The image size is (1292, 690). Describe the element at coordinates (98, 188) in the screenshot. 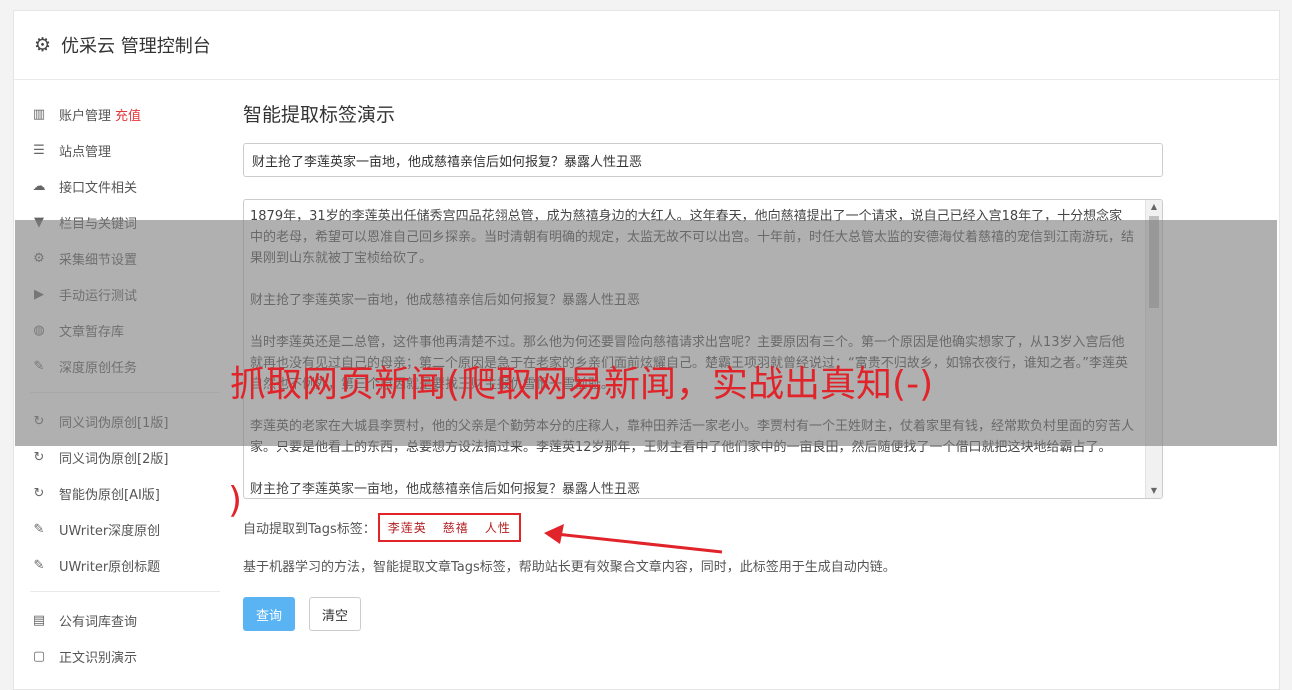

I see `sidebar-item-label: 接口文件相关` at that location.